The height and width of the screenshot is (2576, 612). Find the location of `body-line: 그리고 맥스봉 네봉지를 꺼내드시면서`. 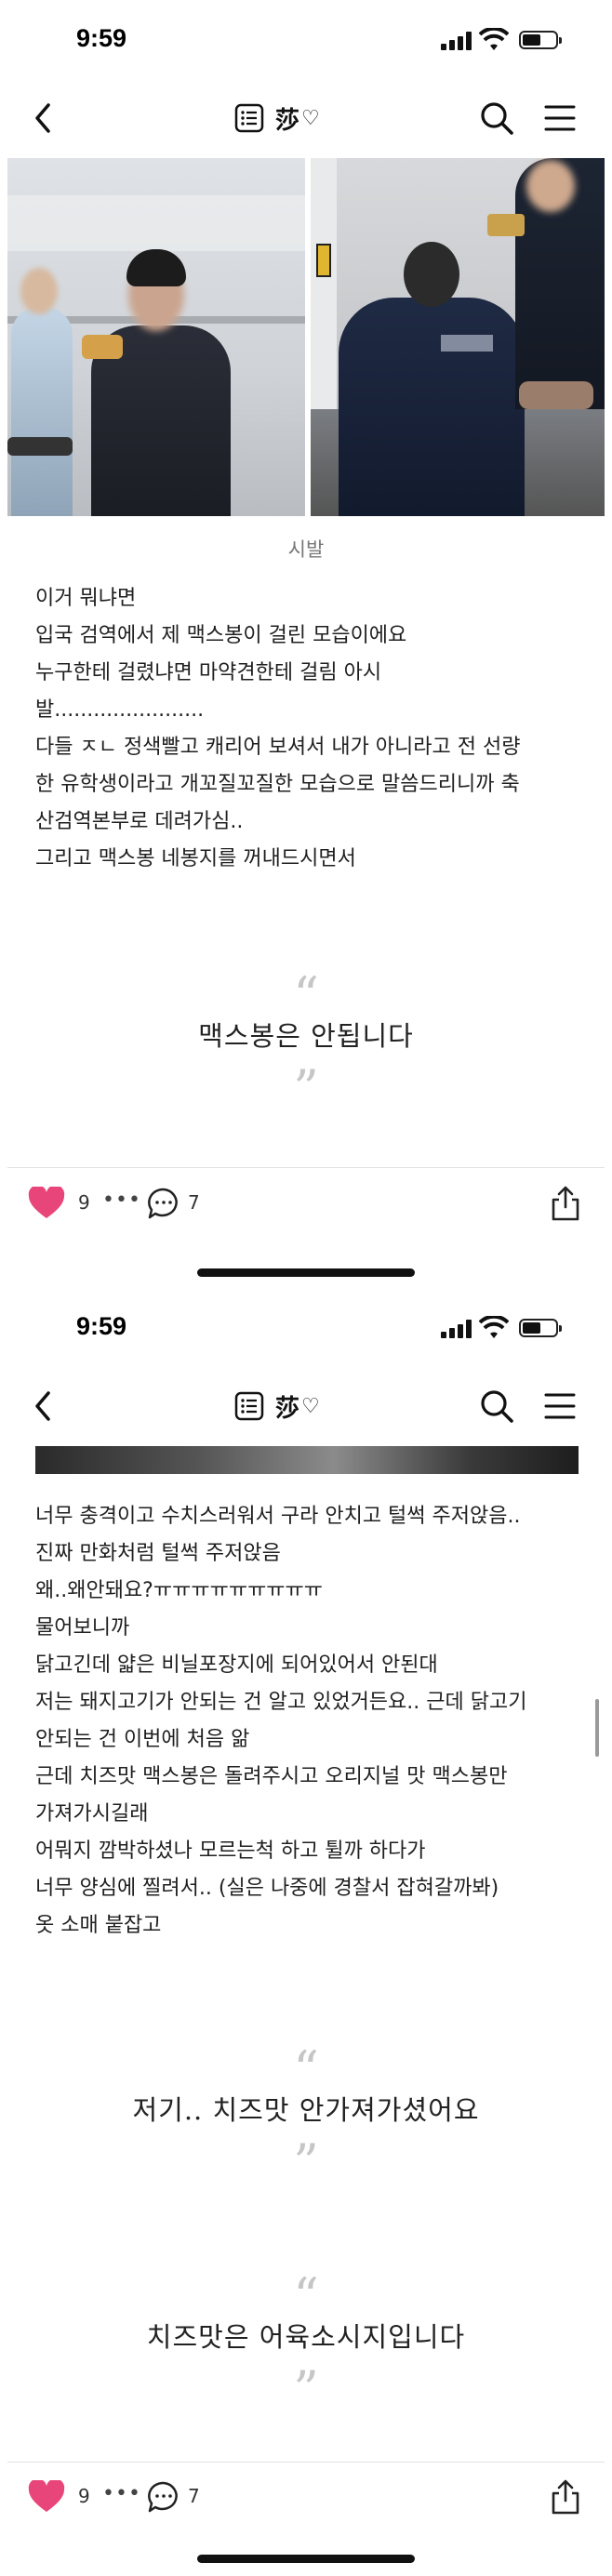

body-line: 그리고 맥스봉 네봉지를 꺼내드시면서 is located at coordinates (195, 858).